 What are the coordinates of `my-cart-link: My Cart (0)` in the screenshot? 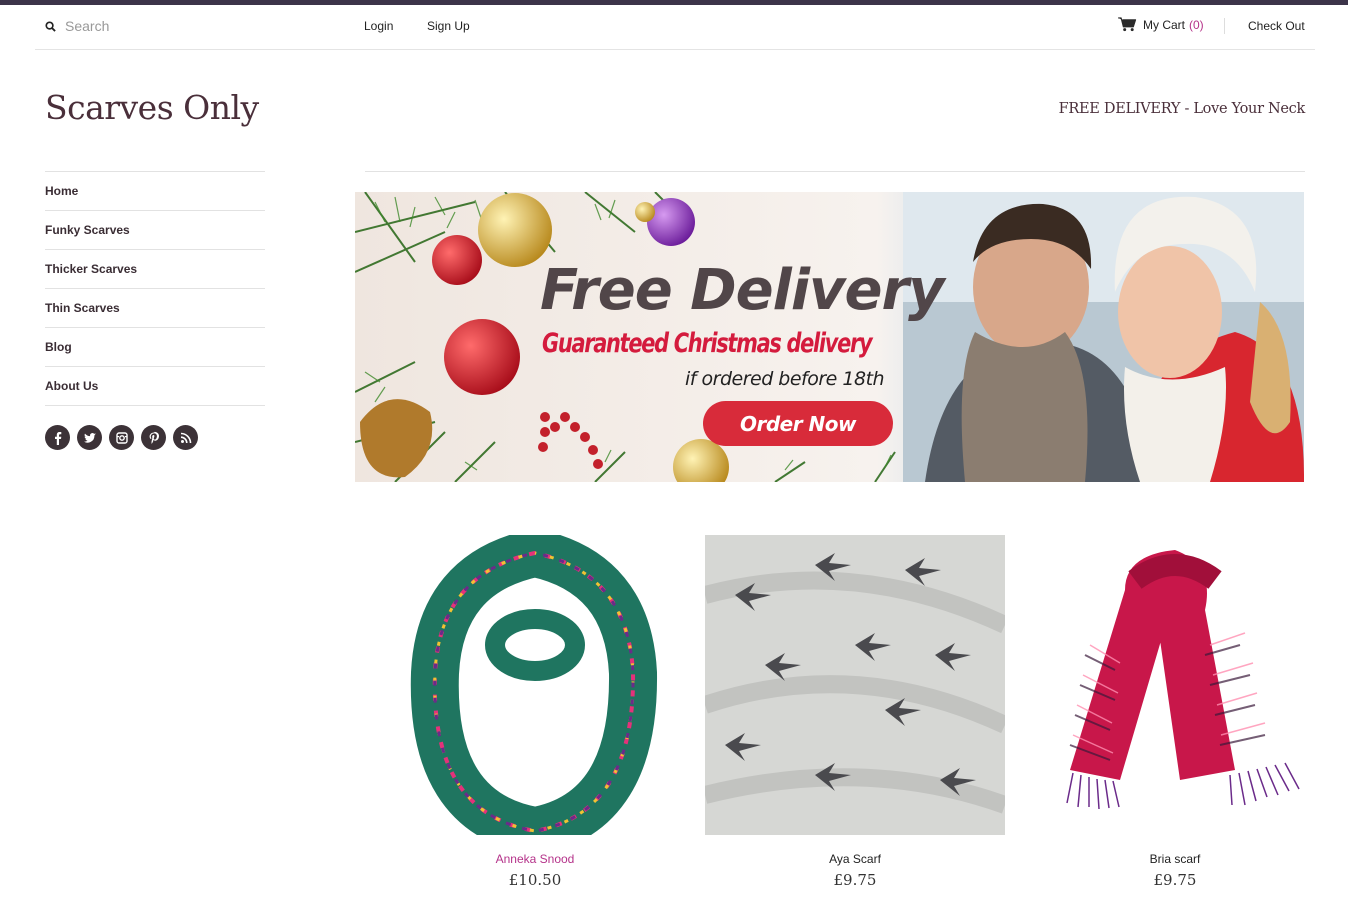 It's located at (1161, 24).